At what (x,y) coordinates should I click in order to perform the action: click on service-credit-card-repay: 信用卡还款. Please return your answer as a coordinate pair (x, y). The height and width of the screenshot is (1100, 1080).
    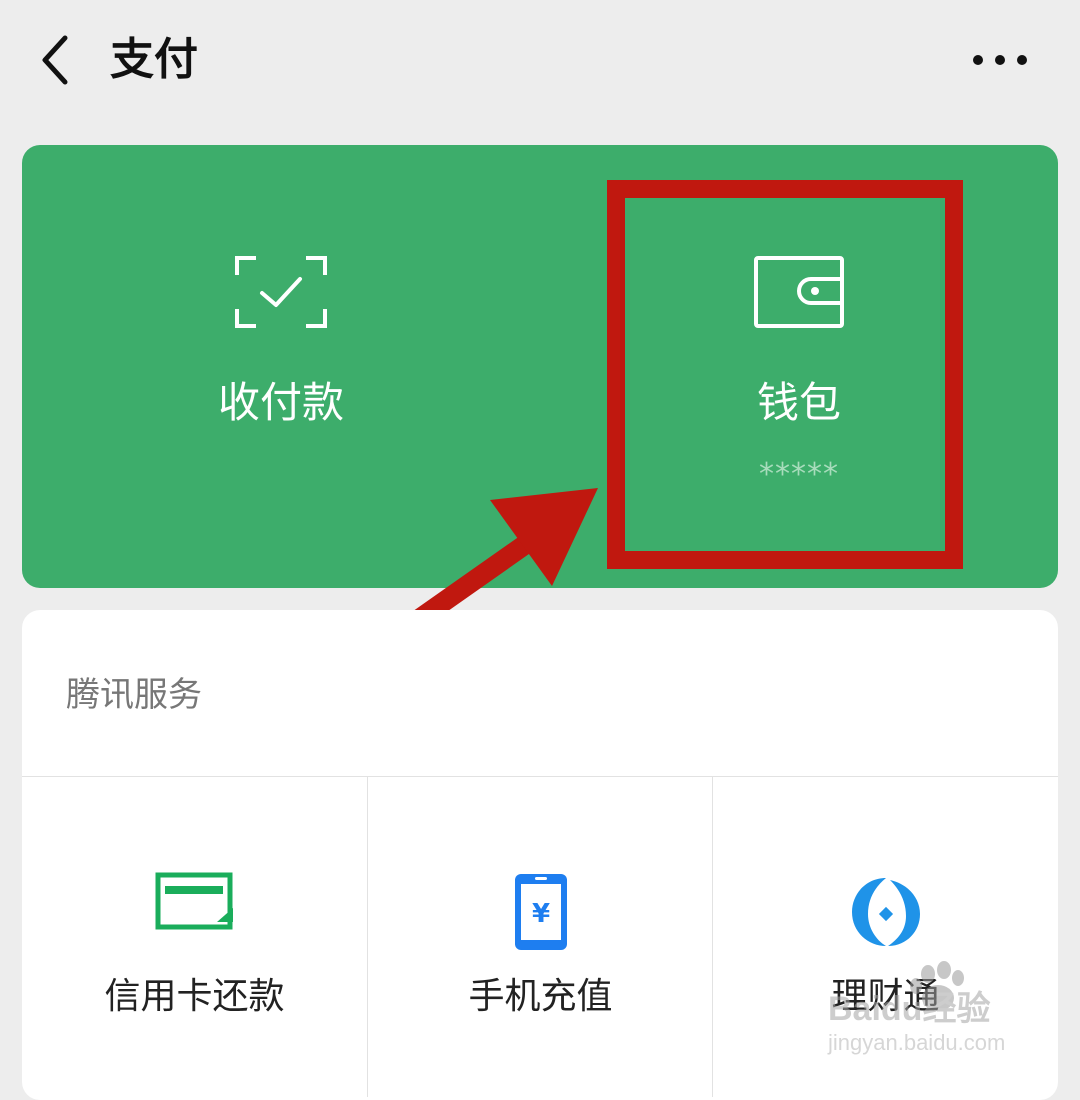
    Looking at the image, I should click on (194, 937).